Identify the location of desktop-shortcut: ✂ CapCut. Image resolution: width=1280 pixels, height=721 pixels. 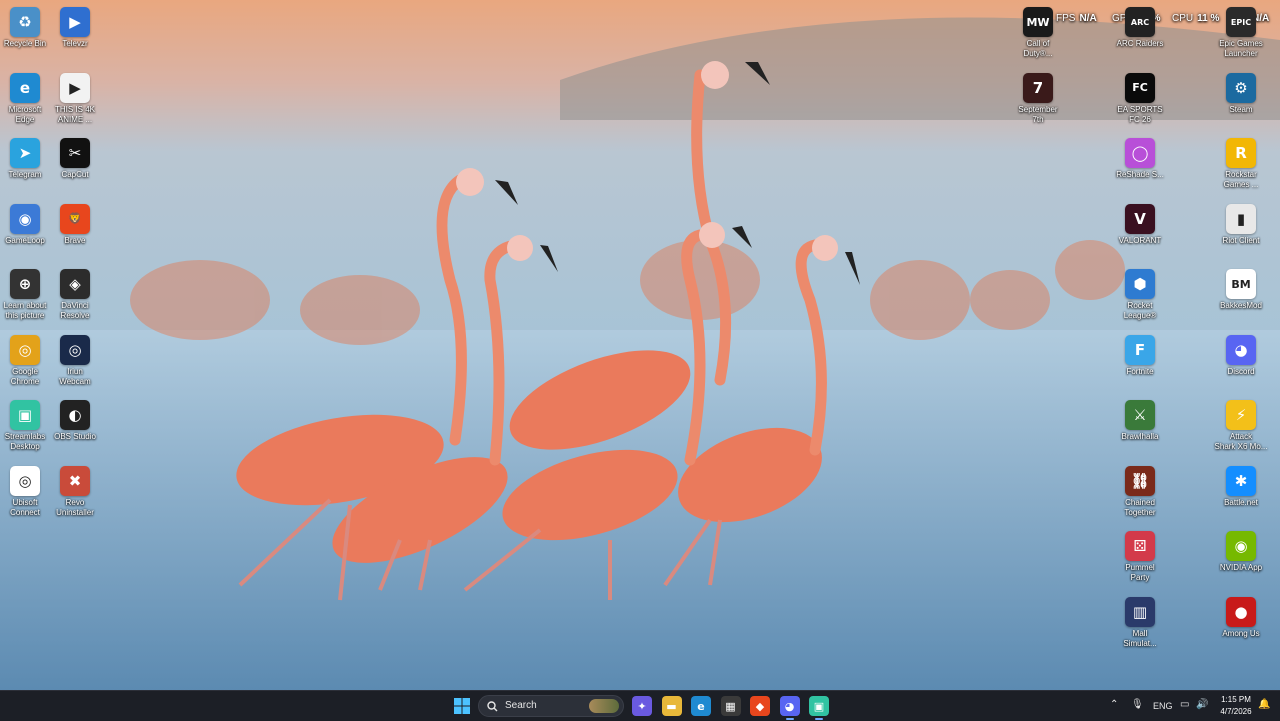
(75, 159).